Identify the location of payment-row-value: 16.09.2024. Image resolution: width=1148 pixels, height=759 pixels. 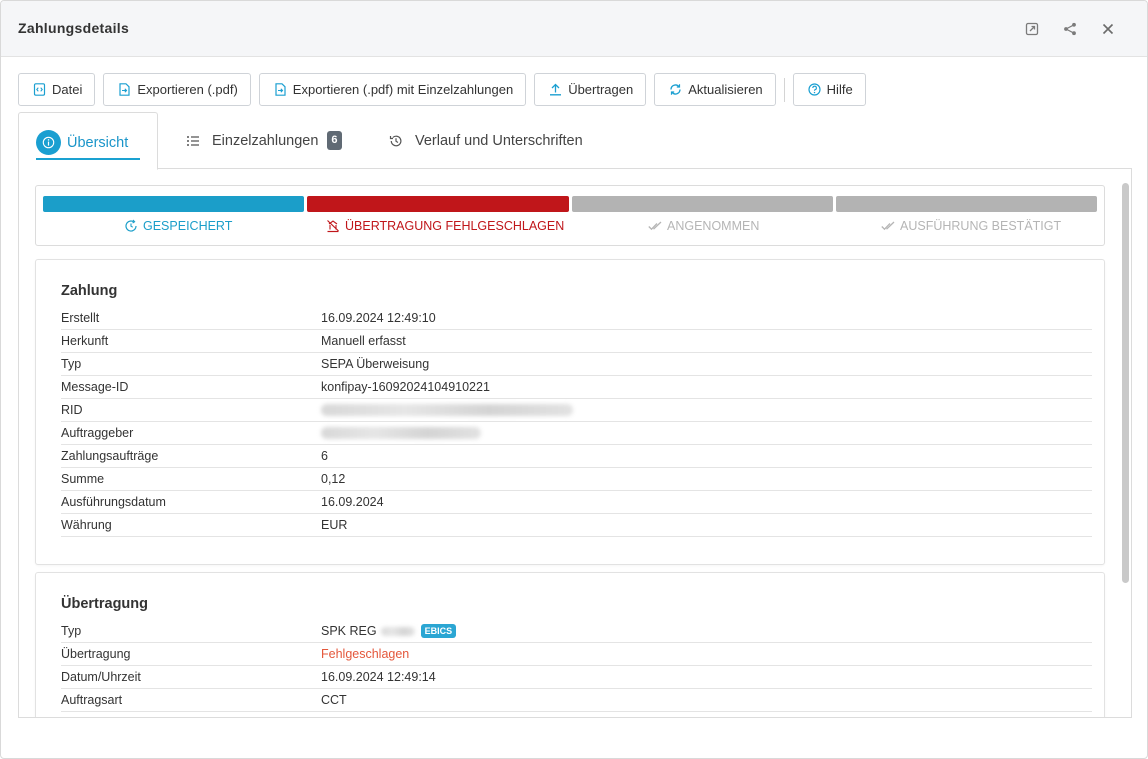
(706, 502).